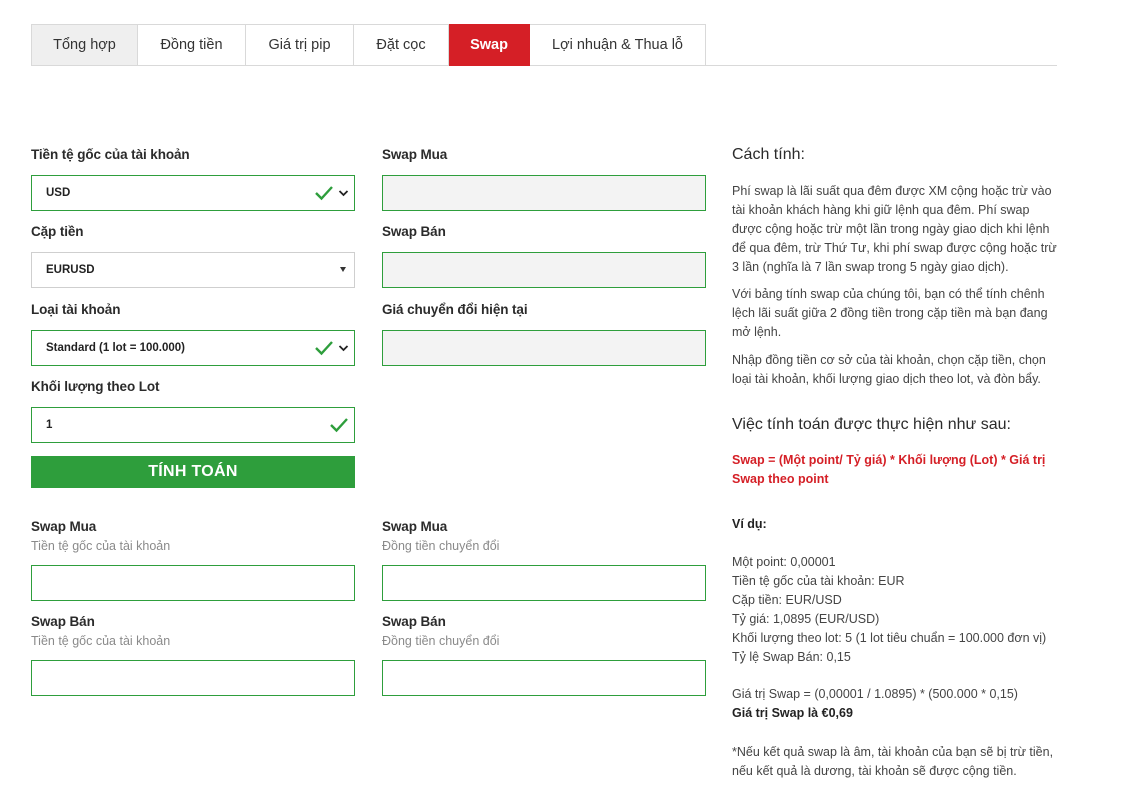 Image resolution: width=1134 pixels, height=798 pixels. Describe the element at coordinates (300, 45) in the screenshot. I see `tab-pip-value: Giá trị pip` at that location.